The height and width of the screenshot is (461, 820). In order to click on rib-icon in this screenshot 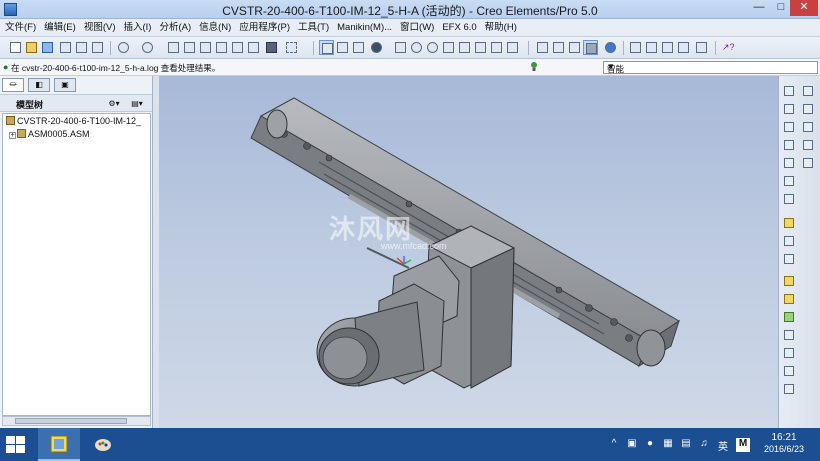, I will do `click(789, 371)`.